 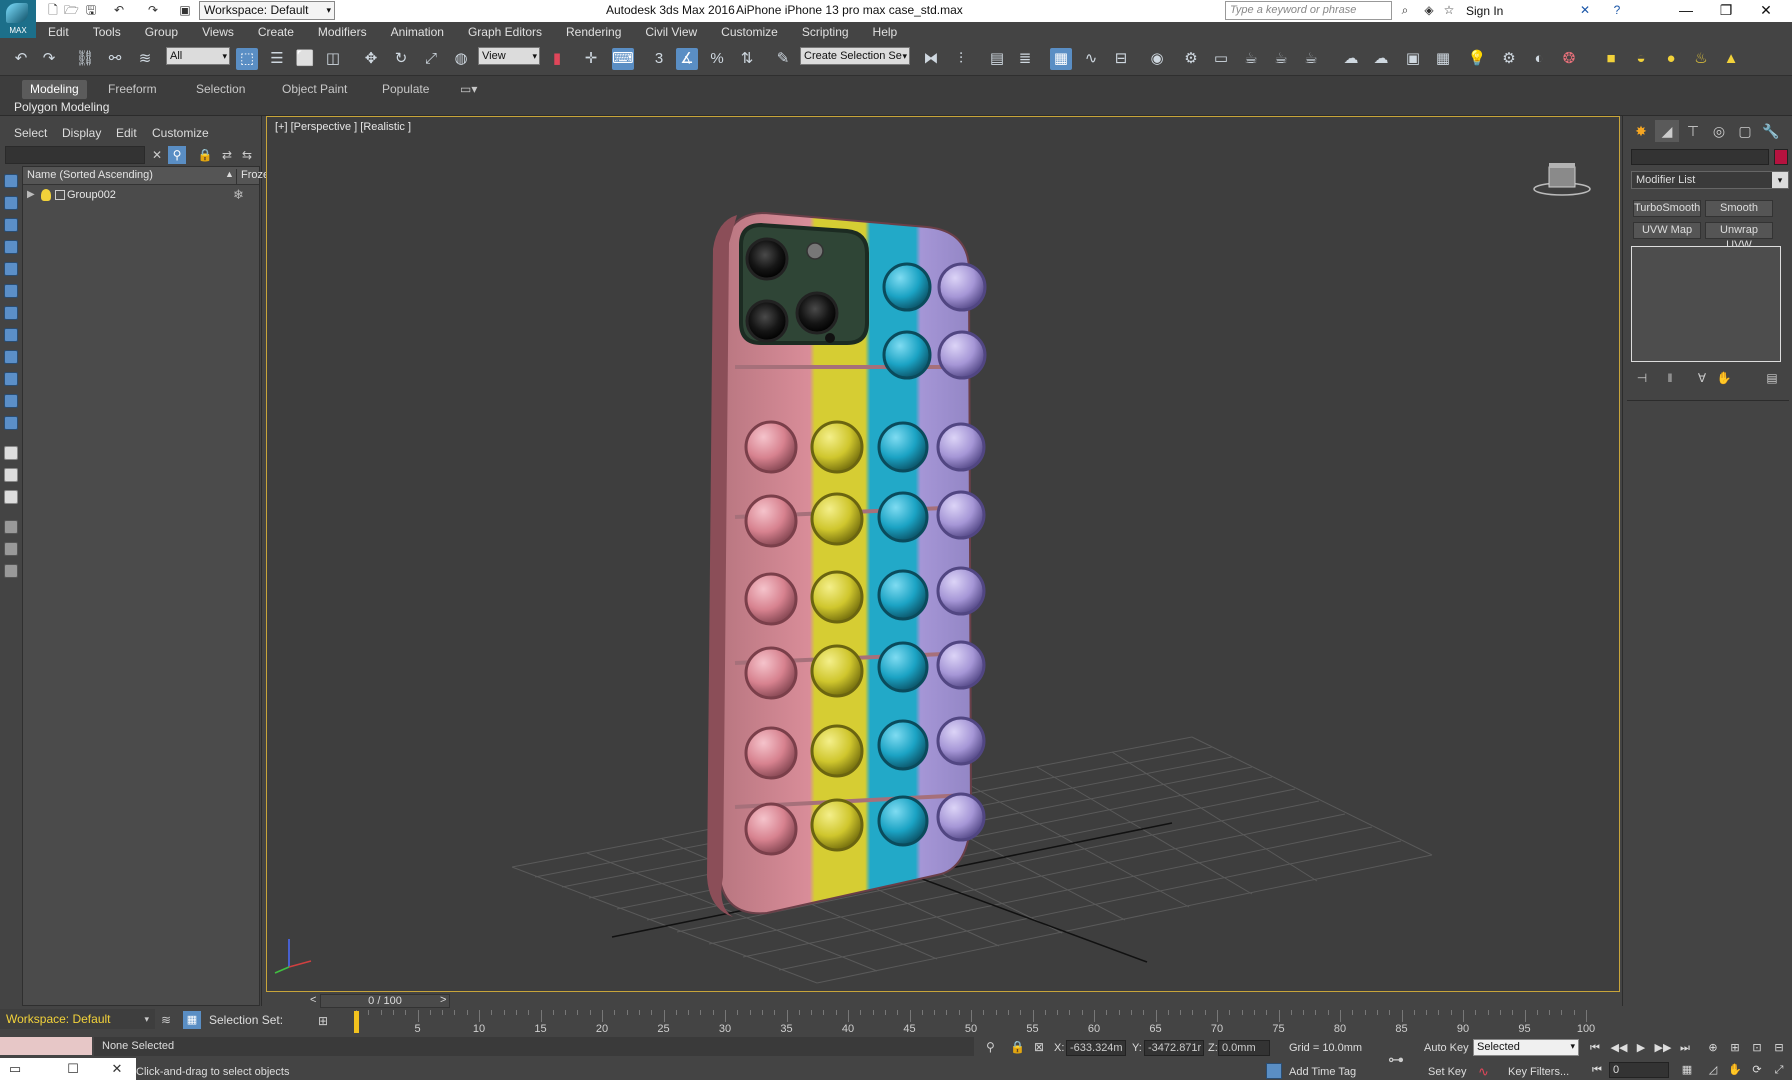 What do you see at coordinates (145, 59) in the screenshot?
I see `bind-space-warp-icon: ≋` at bounding box center [145, 59].